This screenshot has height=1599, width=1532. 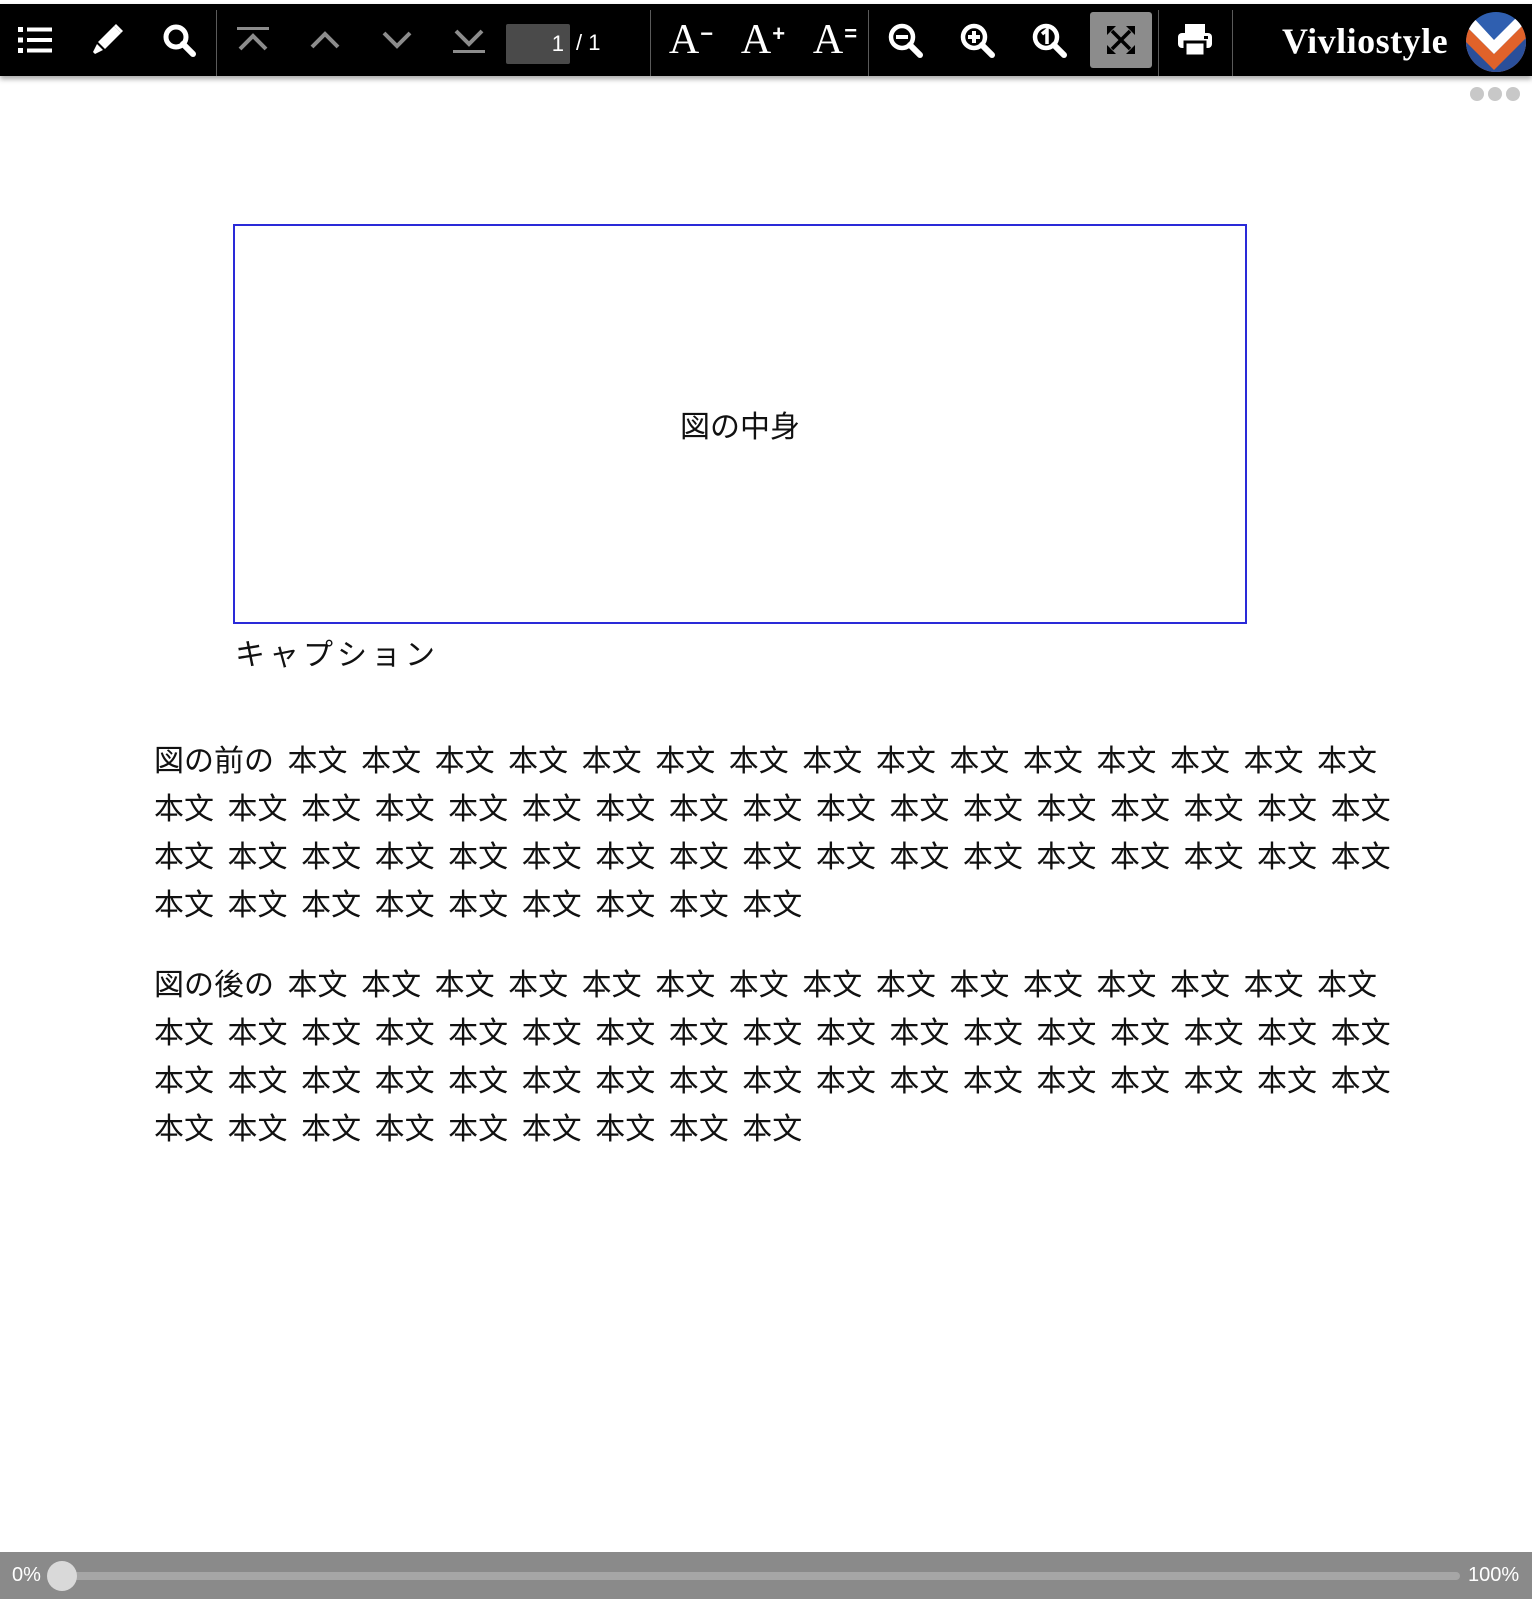 I want to click on fit-to-screen-icon, so click(x=1121, y=40).